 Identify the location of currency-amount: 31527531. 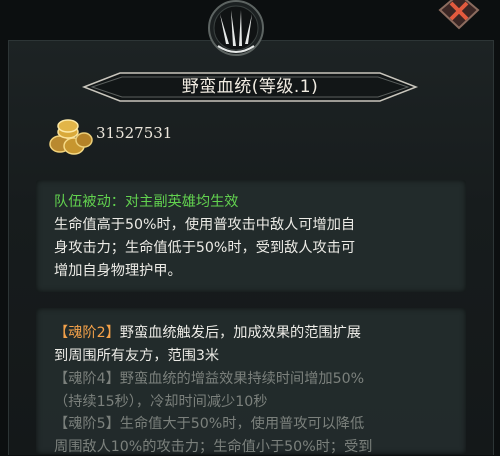
(134, 133).